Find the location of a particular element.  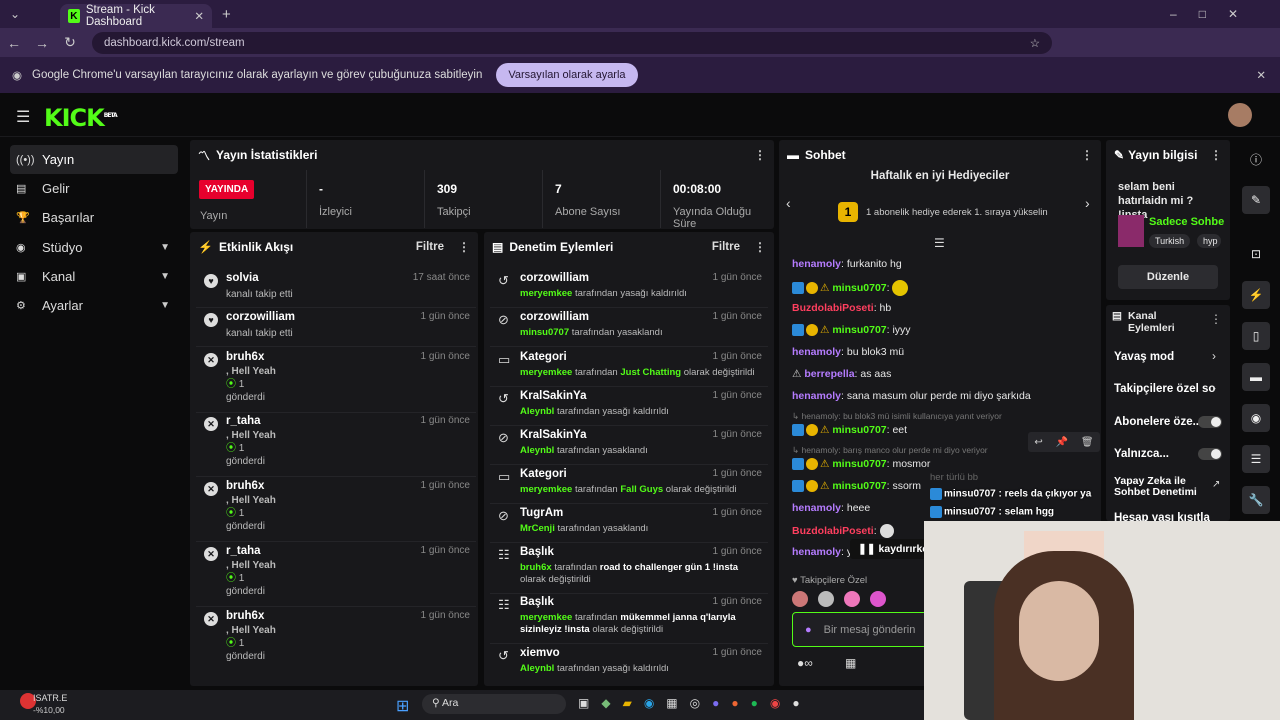

action-account-age: Hesap yaşı kısıtla is located at coordinates (1162, 516).